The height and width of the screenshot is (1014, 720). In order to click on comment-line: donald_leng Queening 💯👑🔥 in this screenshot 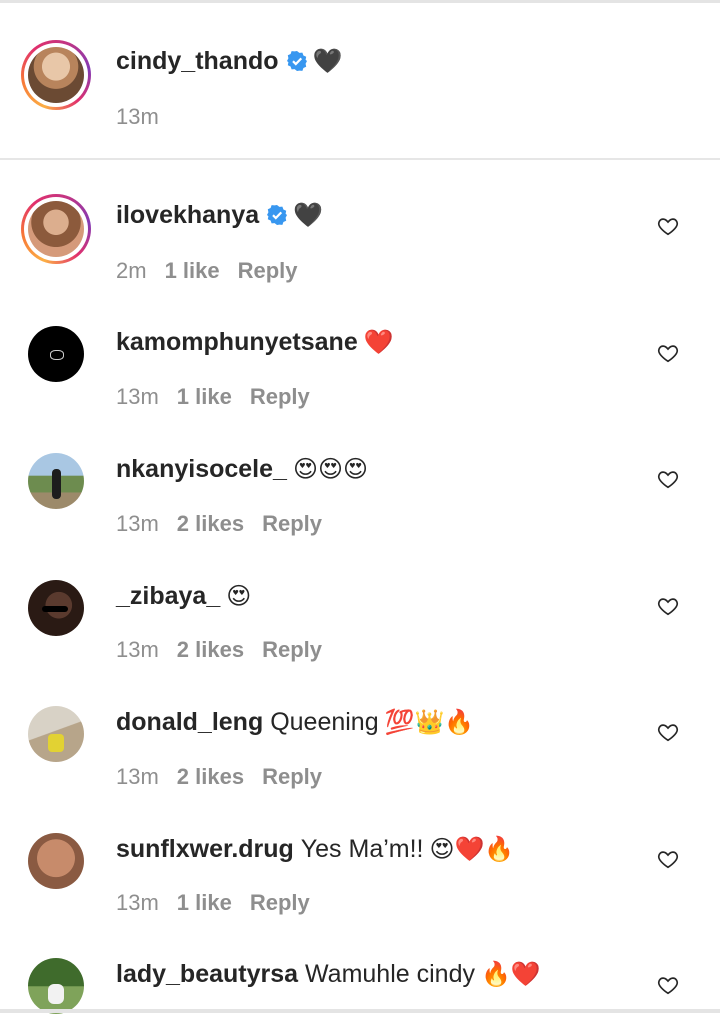, I will do `click(295, 722)`.